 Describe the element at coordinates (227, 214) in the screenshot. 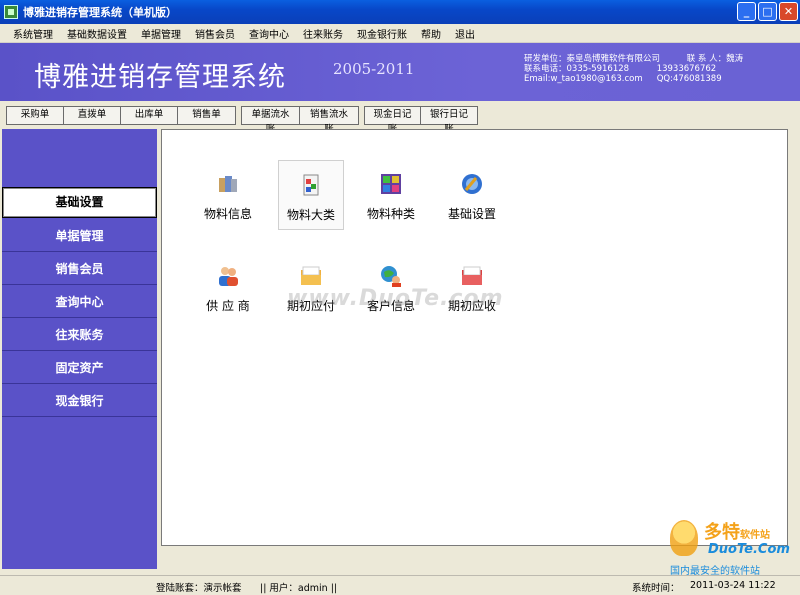

I see `material-info-label: 物料信息` at that location.